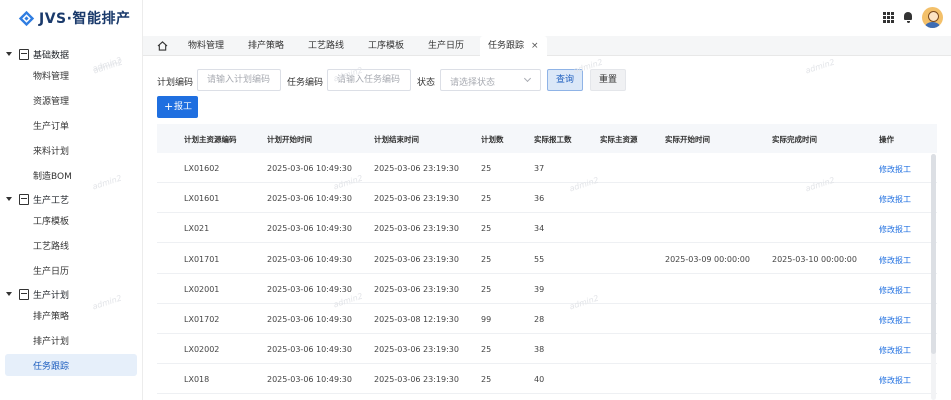  Describe the element at coordinates (197, 380) in the screenshot. I see `table-cell: LX018` at that location.